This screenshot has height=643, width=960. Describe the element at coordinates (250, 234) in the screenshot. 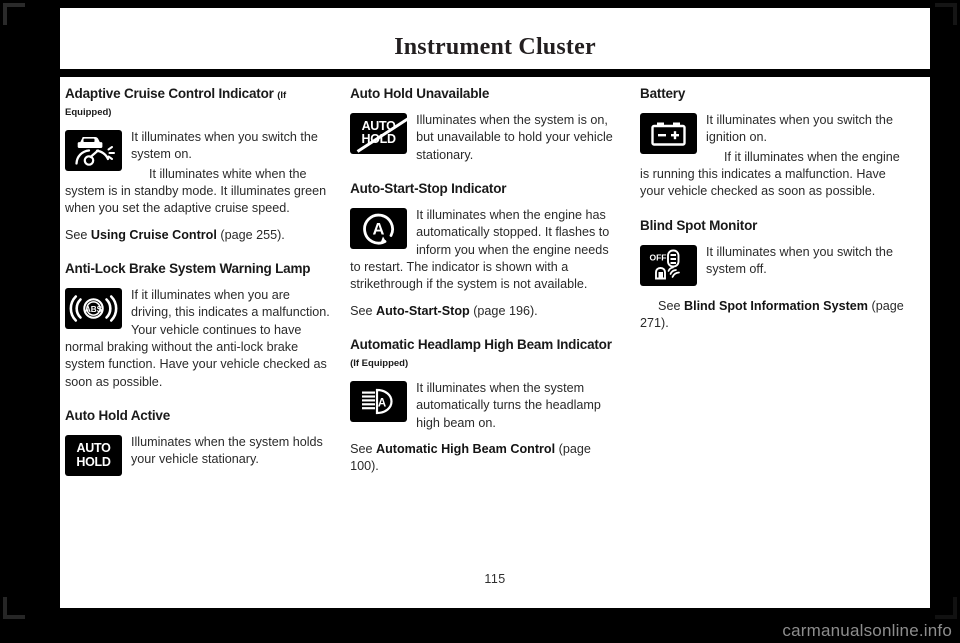

I see `see-suffix: (page 255).` at that location.